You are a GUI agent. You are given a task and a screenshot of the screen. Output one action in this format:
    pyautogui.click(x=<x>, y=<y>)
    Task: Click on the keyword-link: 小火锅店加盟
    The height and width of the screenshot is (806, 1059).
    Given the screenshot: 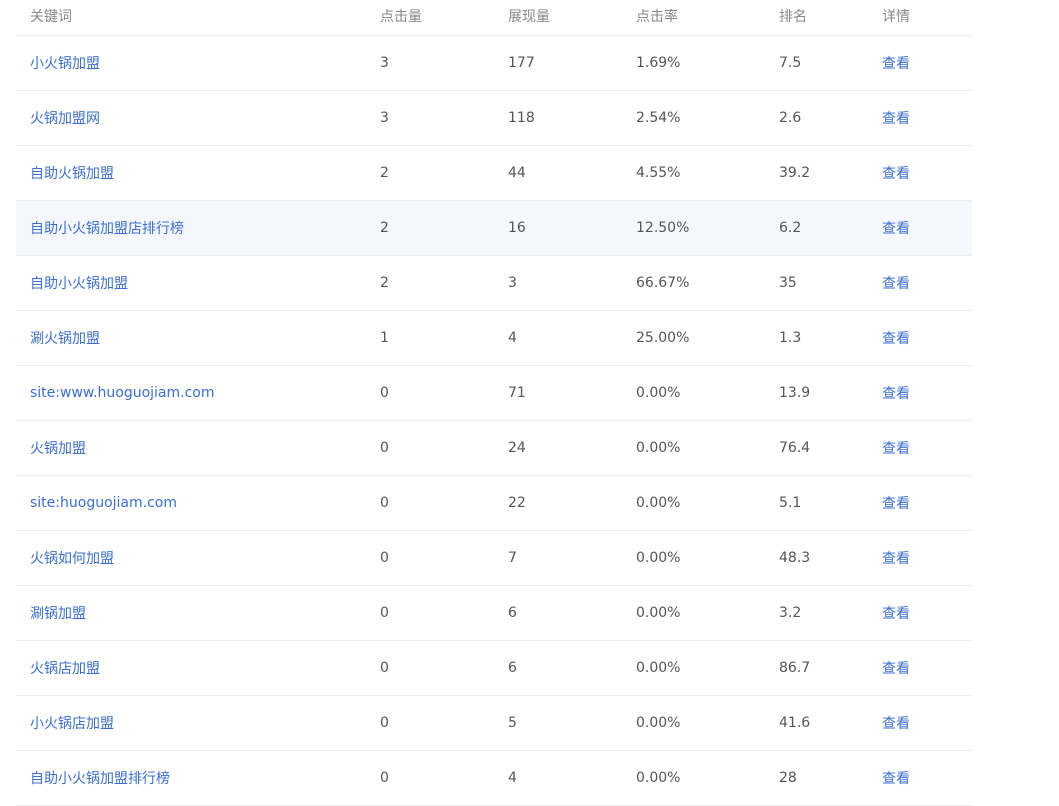 What is the action you would take?
    pyautogui.click(x=72, y=723)
    